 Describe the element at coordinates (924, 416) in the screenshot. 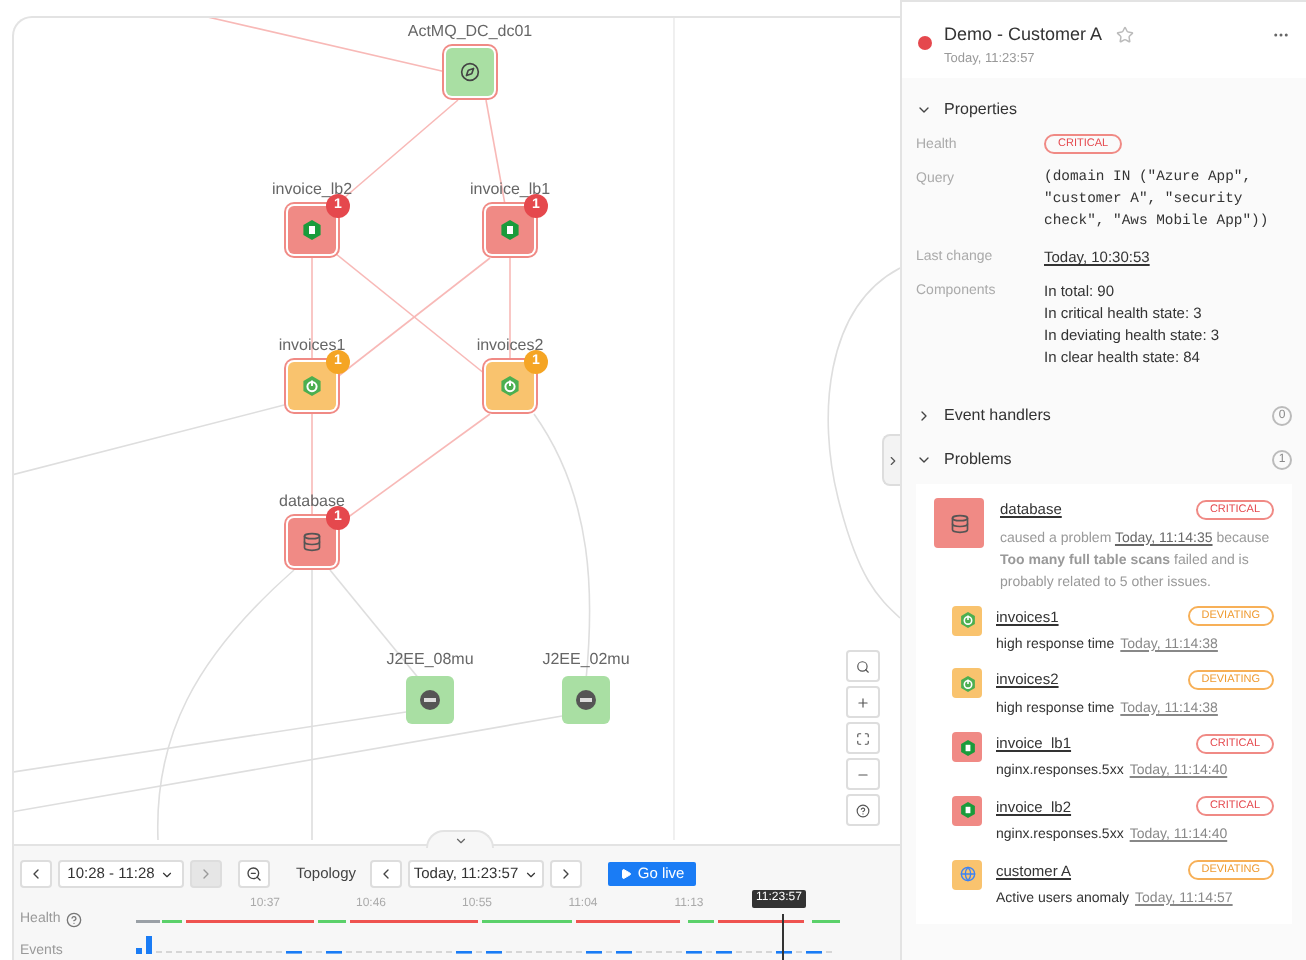

I see `chevron-icon` at that location.